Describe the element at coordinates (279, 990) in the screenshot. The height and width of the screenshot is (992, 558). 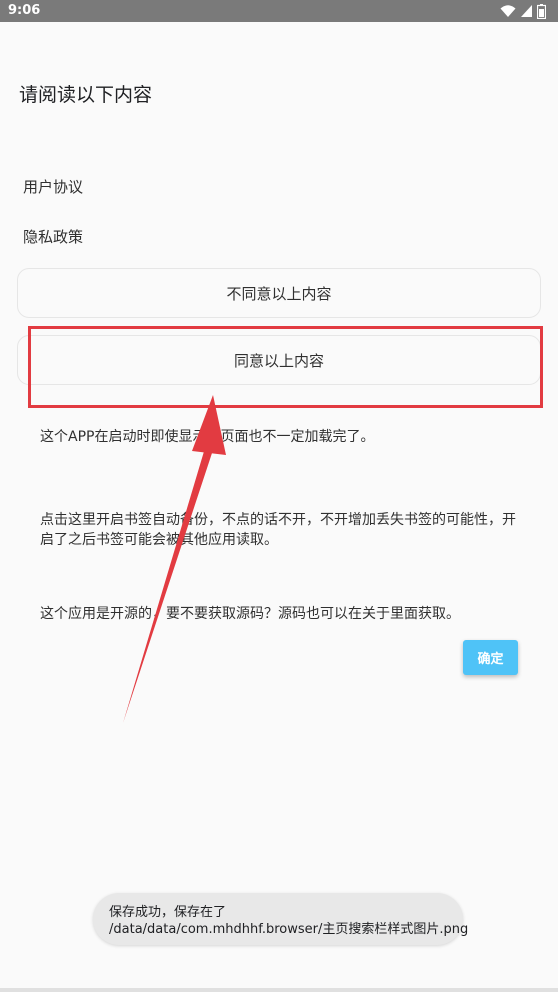
I see `bottom-border` at that location.